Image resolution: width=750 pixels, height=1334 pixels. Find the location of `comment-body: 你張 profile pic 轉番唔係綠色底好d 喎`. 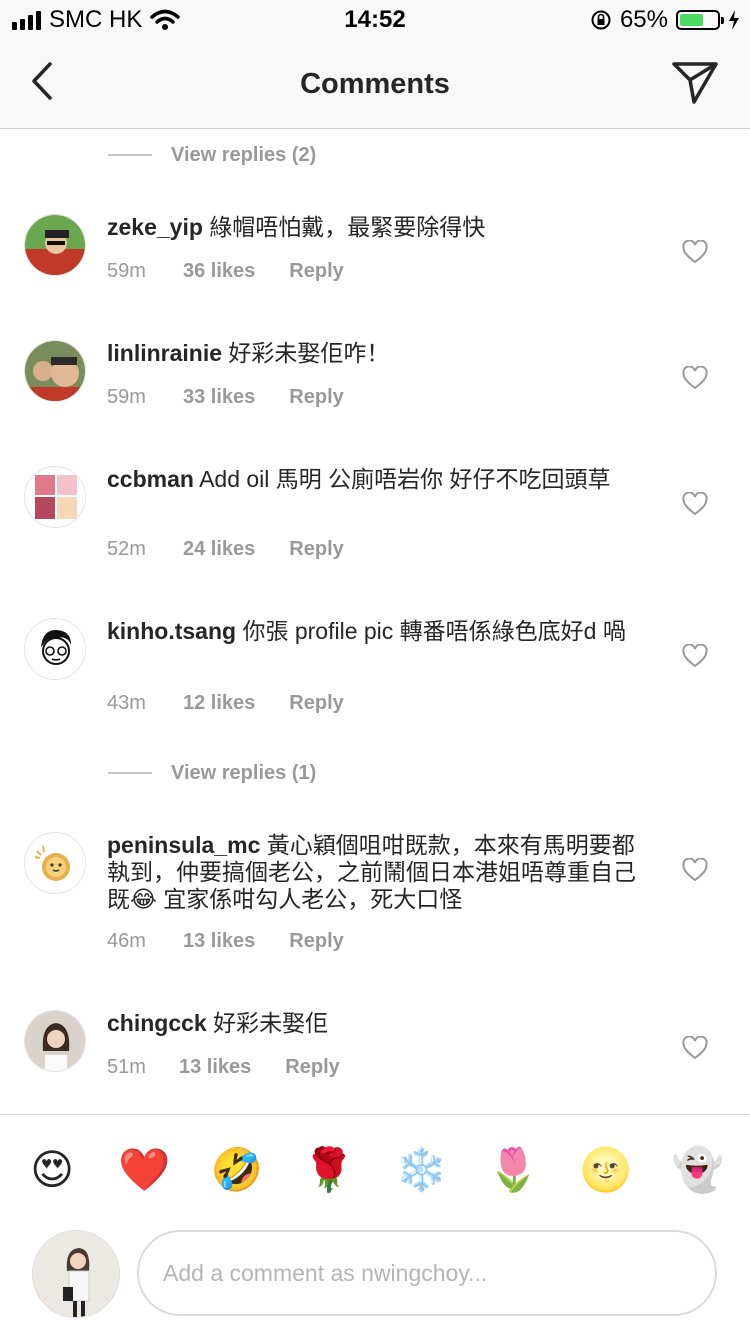

comment-body: 你張 profile pic 轉番唔係綠色底好d 喎 is located at coordinates (434, 631).